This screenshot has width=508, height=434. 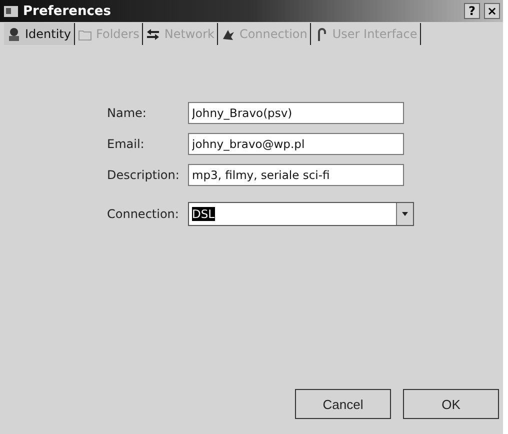 What do you see at coordinates (203, 214) in the screenshot?
I see `selected-value: DSL` at bounding box center [203, 214].